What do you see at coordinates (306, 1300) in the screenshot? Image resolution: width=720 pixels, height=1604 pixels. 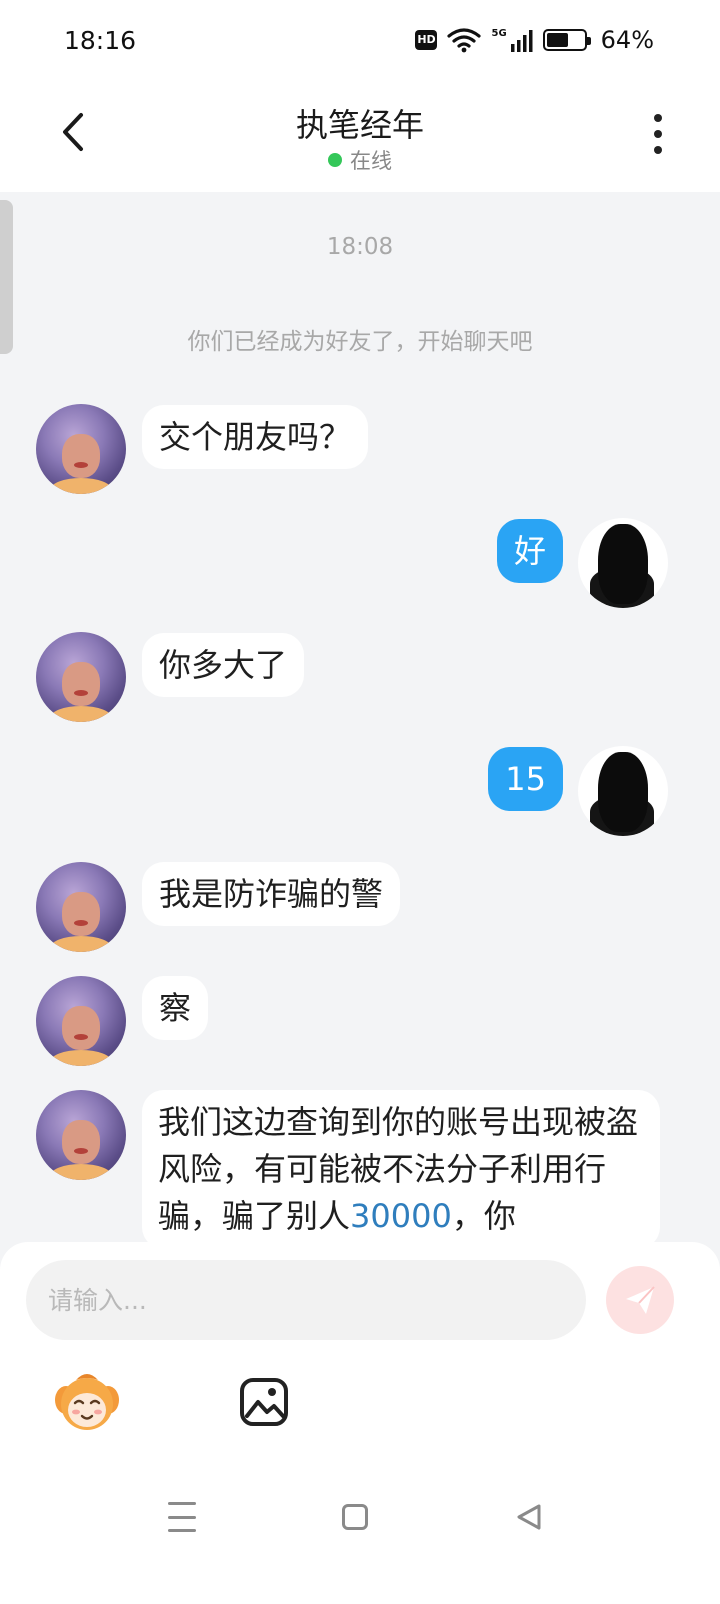 I see `message-input` at bounding box center [306, 1300].